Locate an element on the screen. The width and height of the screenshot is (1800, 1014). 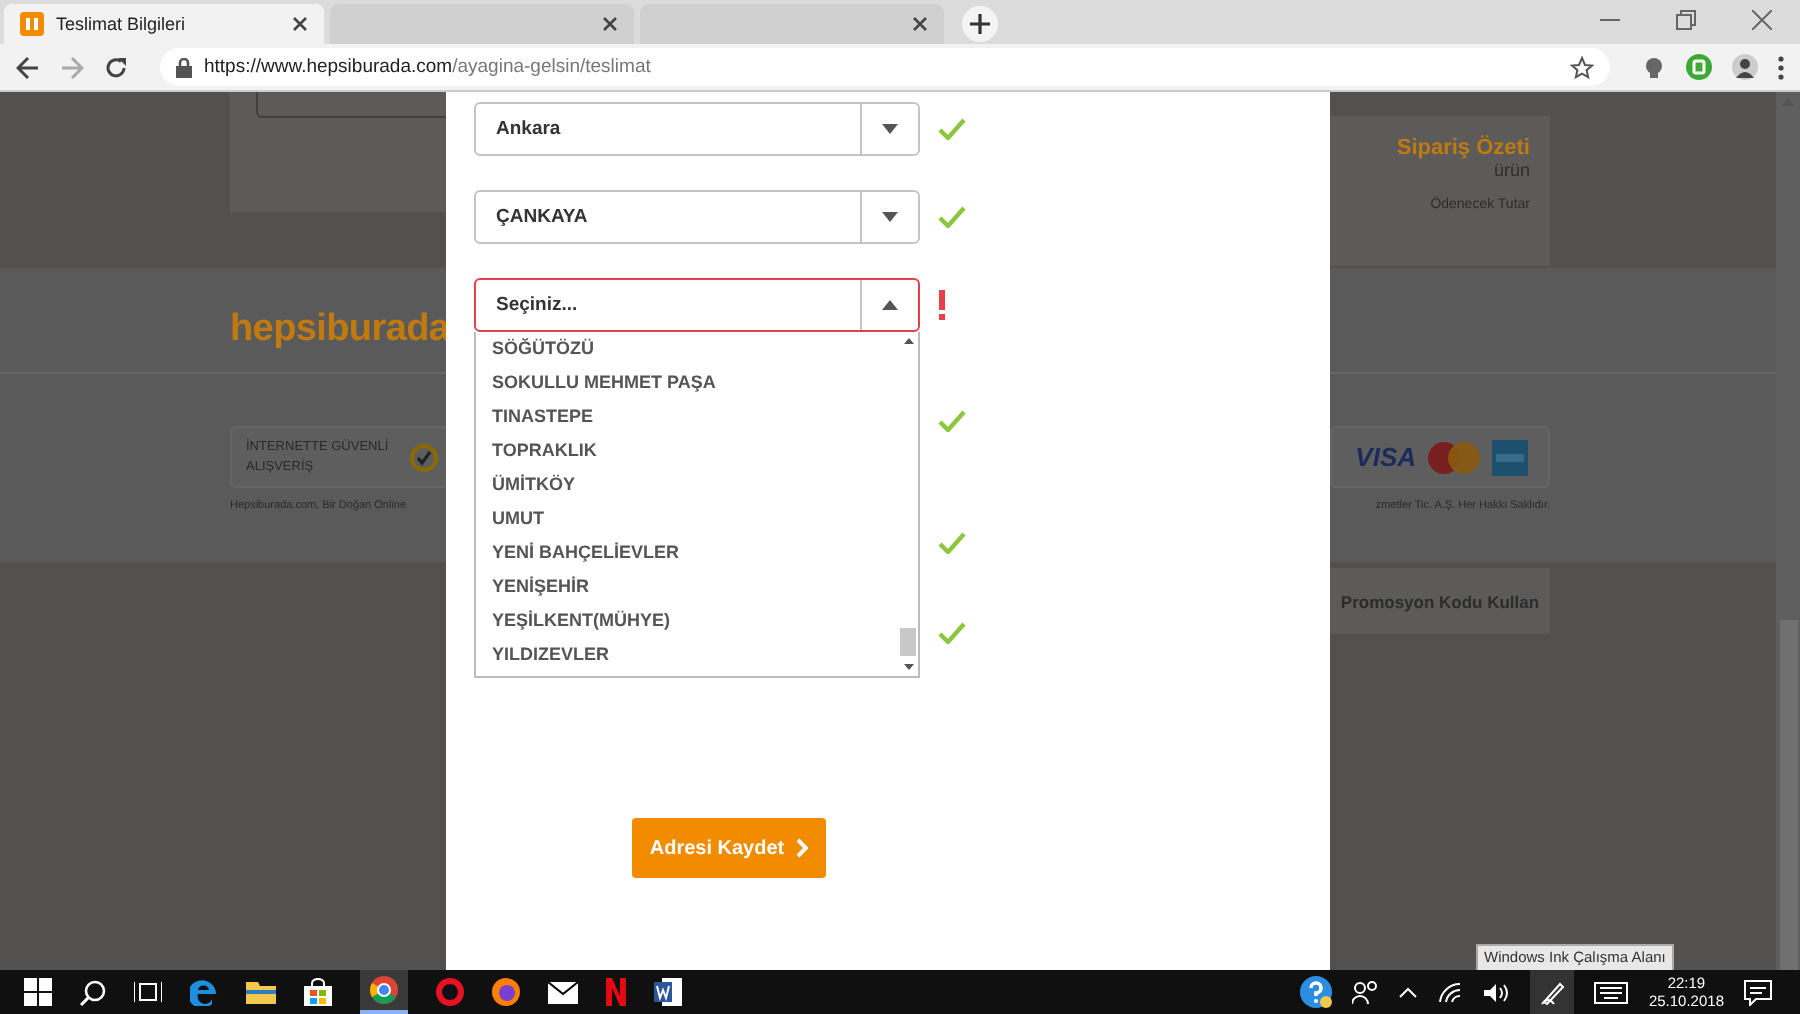
dropdown-option: TOPRAKLIK is located at coordinates (695, 451).